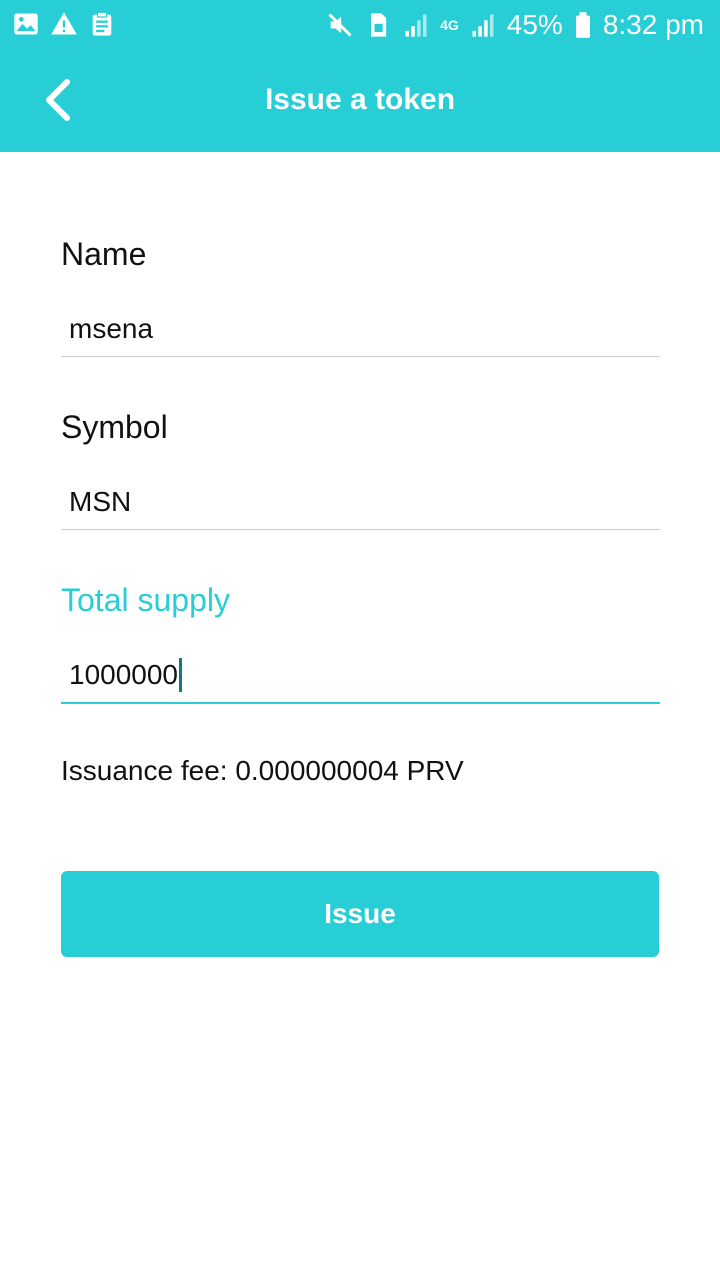  What do you see at coordinates (111, 328) in the screenshot?
I see `name-value: msena` at bounding box center [111, 328].